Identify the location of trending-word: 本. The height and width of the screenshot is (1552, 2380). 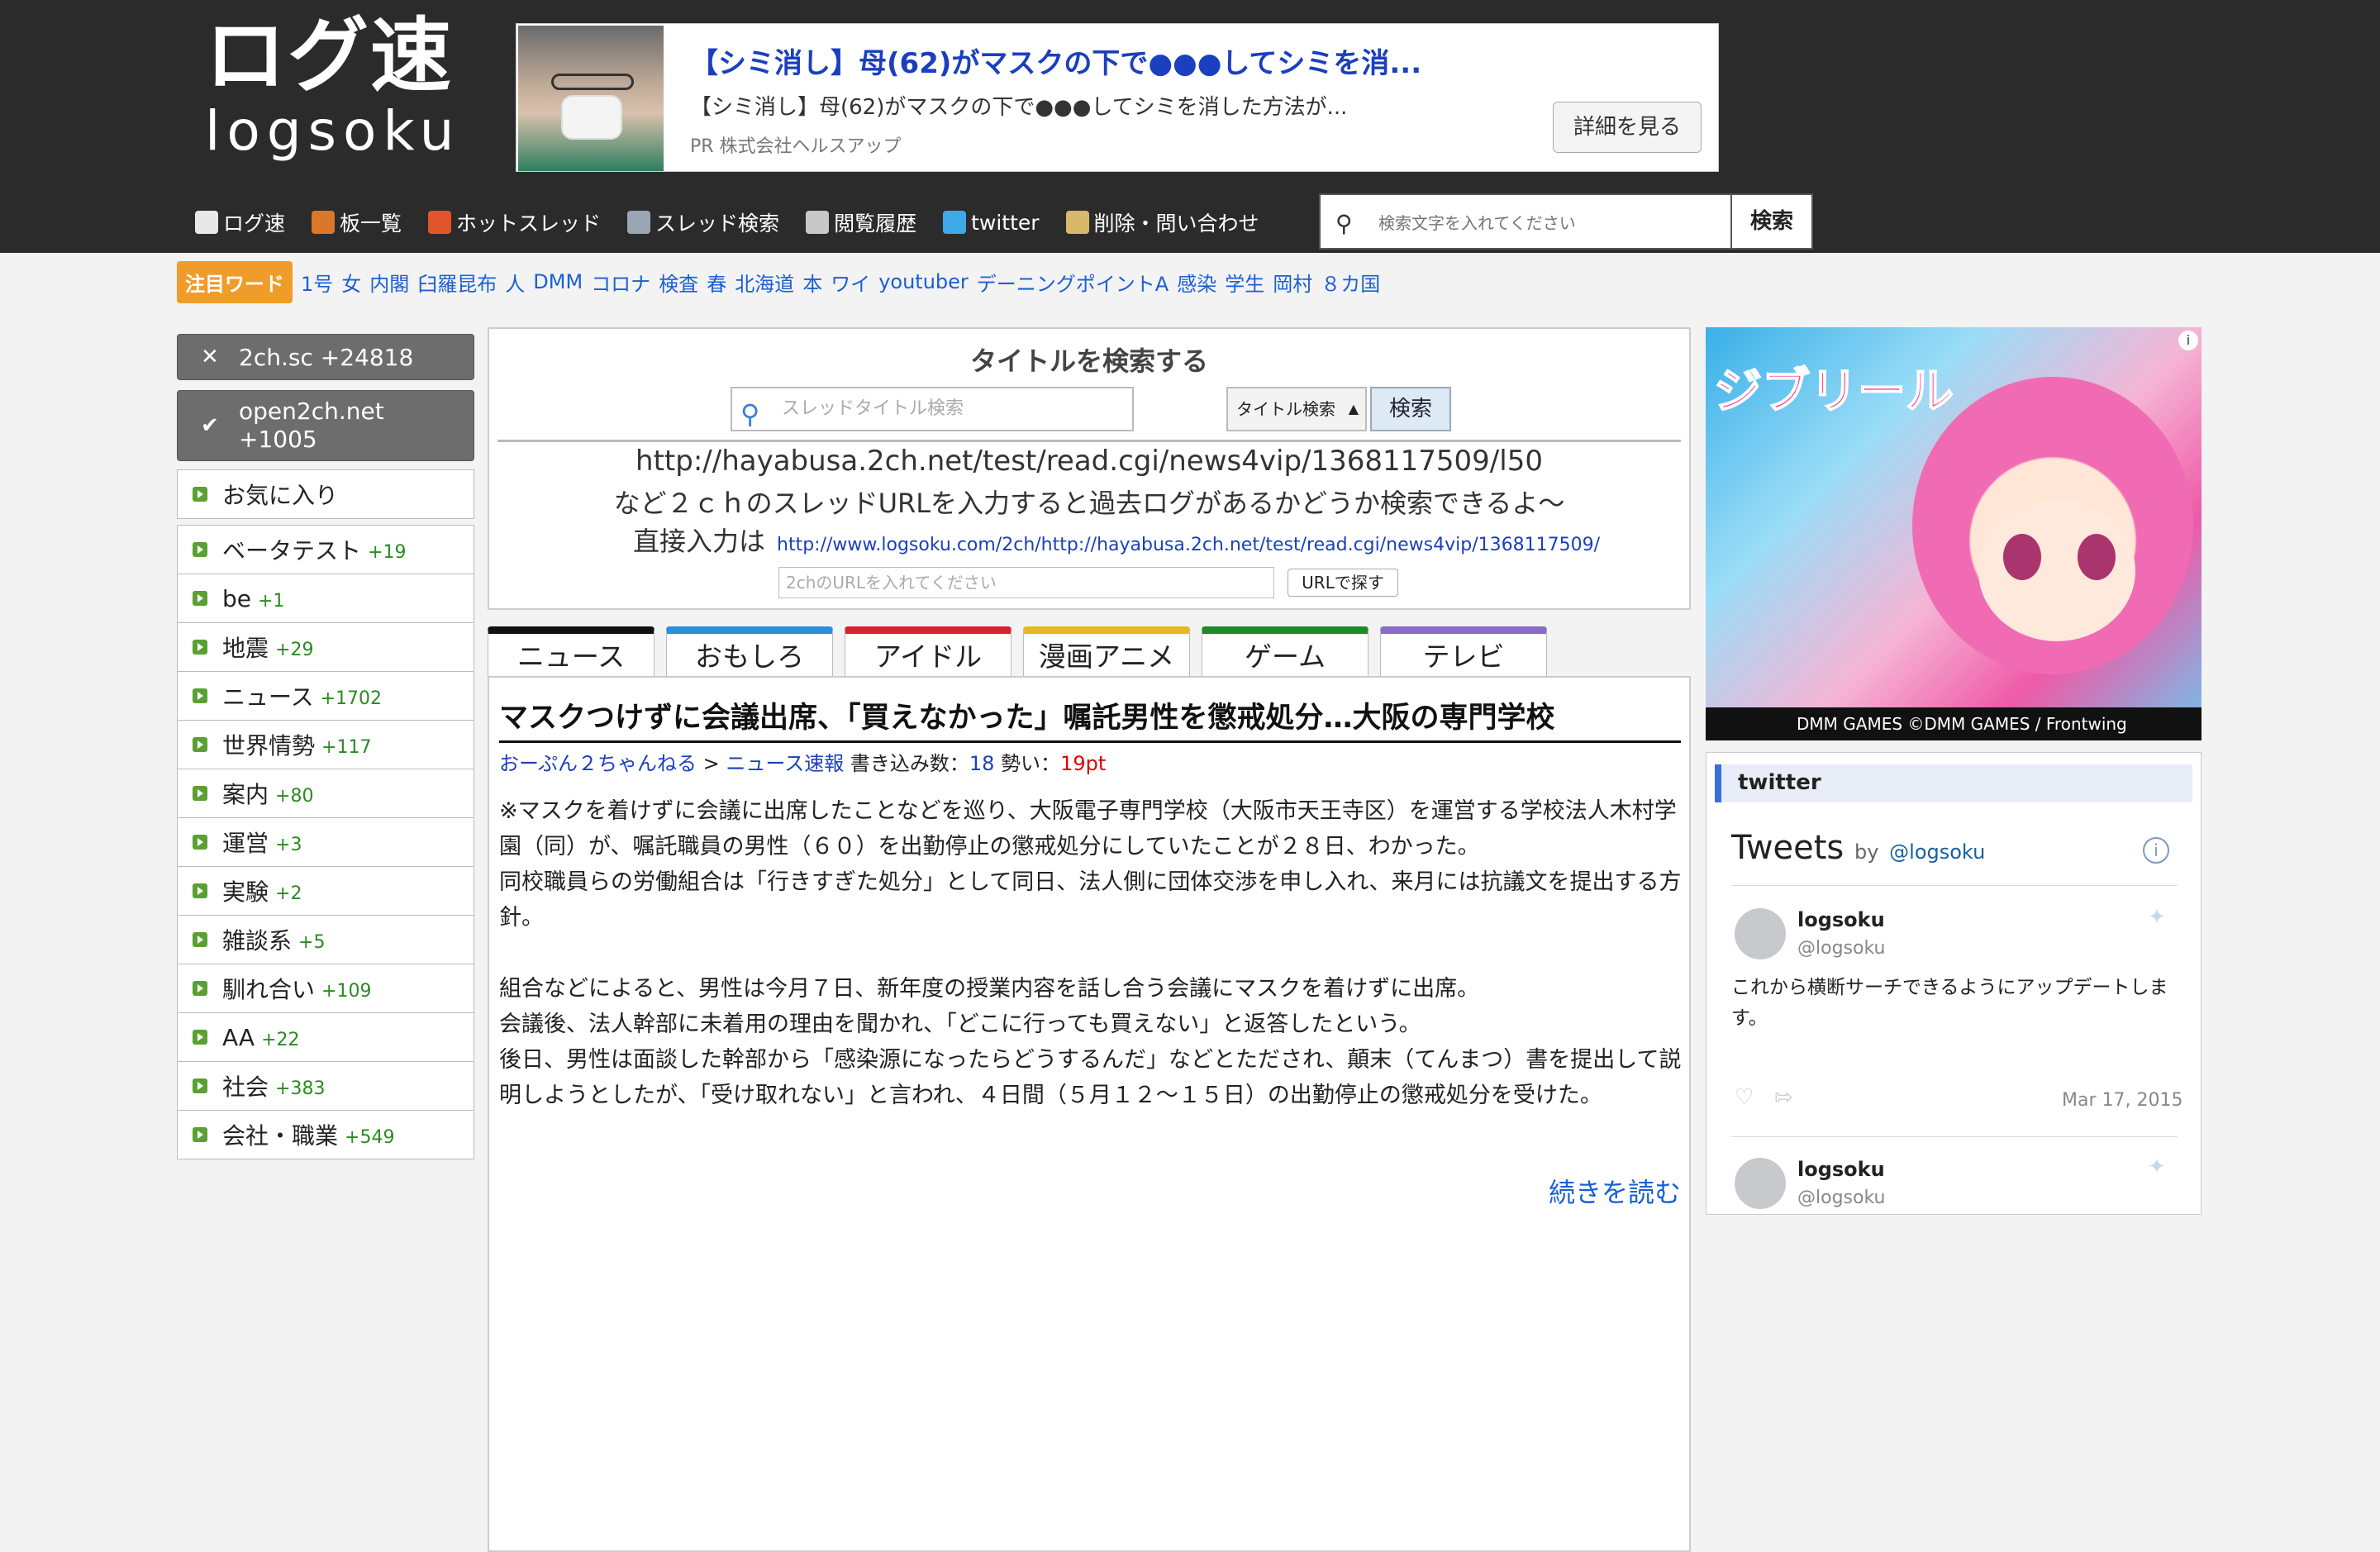
(812, 282).